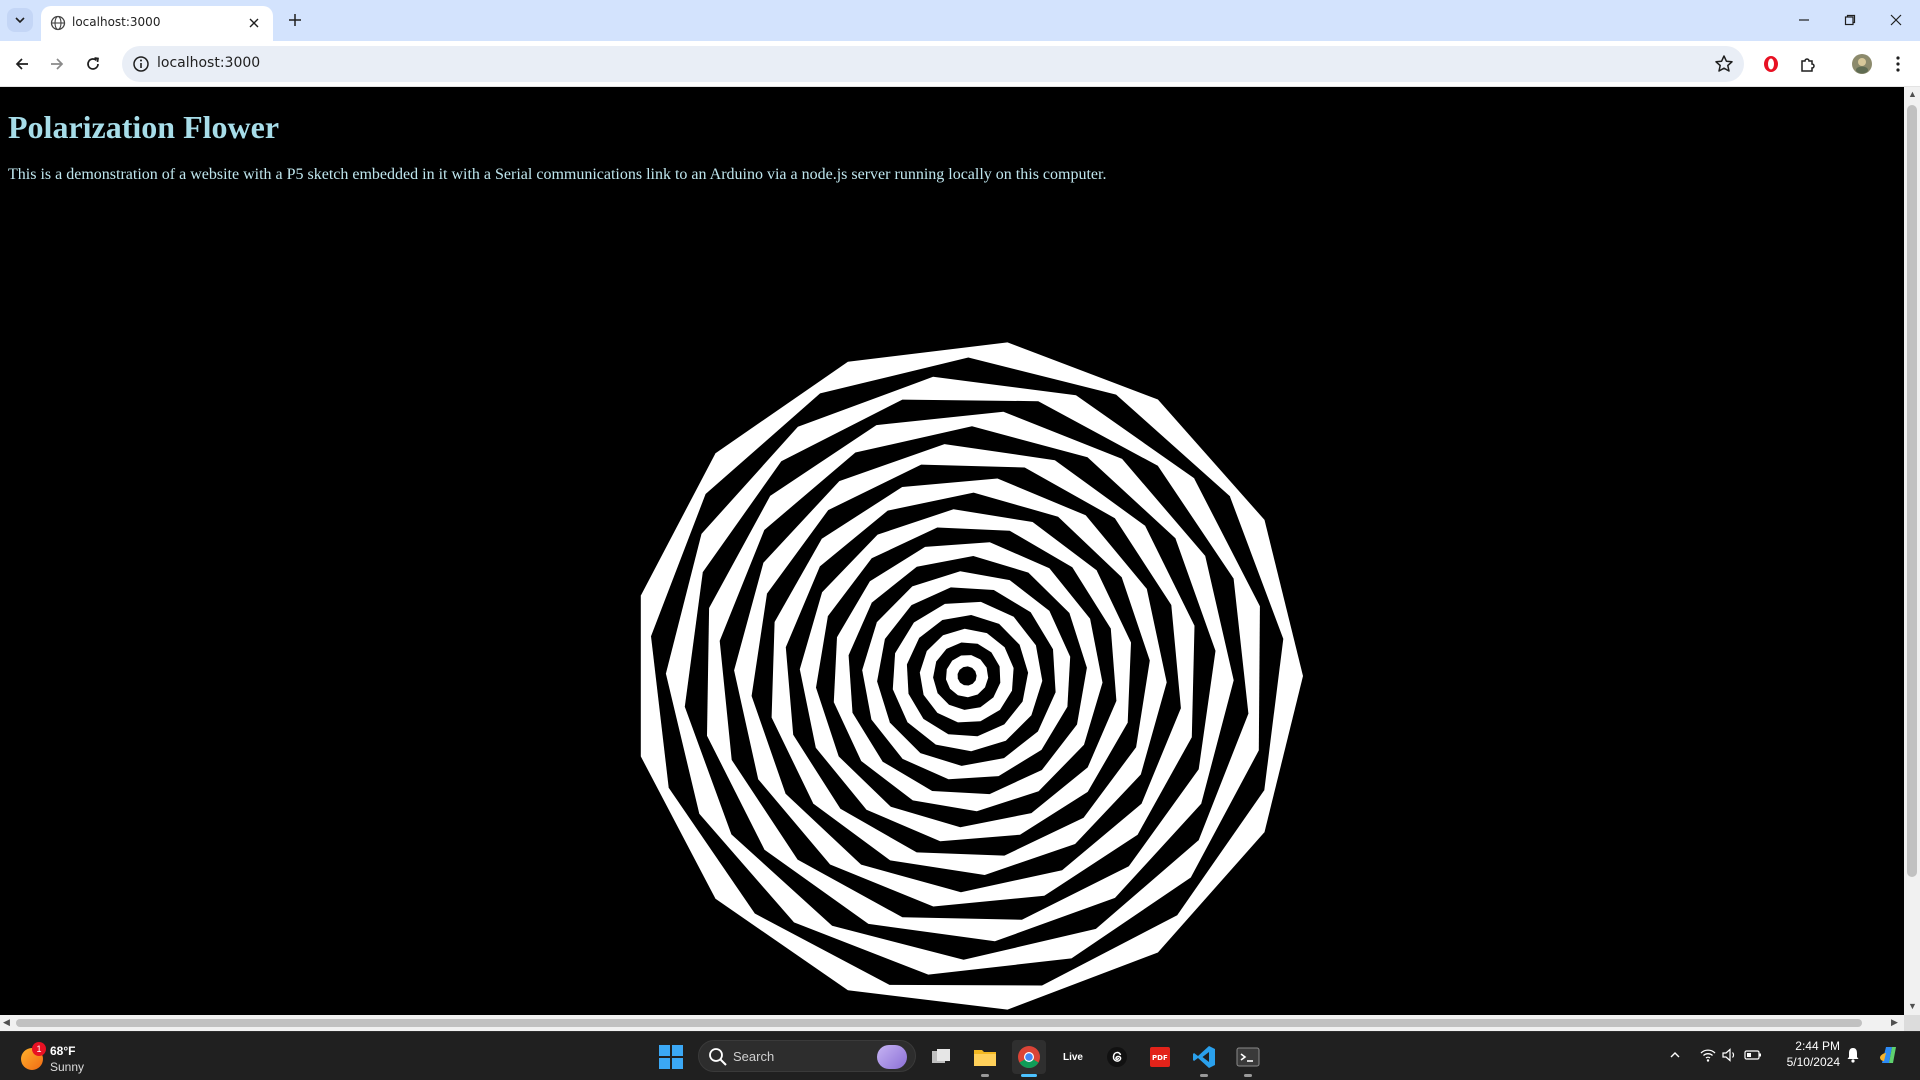 The image size is (1920, 1080). Describe the element at coordinates (1912, 94) in the screenshot. I see `scroll-up-arrow-icon: ▲` at that location.